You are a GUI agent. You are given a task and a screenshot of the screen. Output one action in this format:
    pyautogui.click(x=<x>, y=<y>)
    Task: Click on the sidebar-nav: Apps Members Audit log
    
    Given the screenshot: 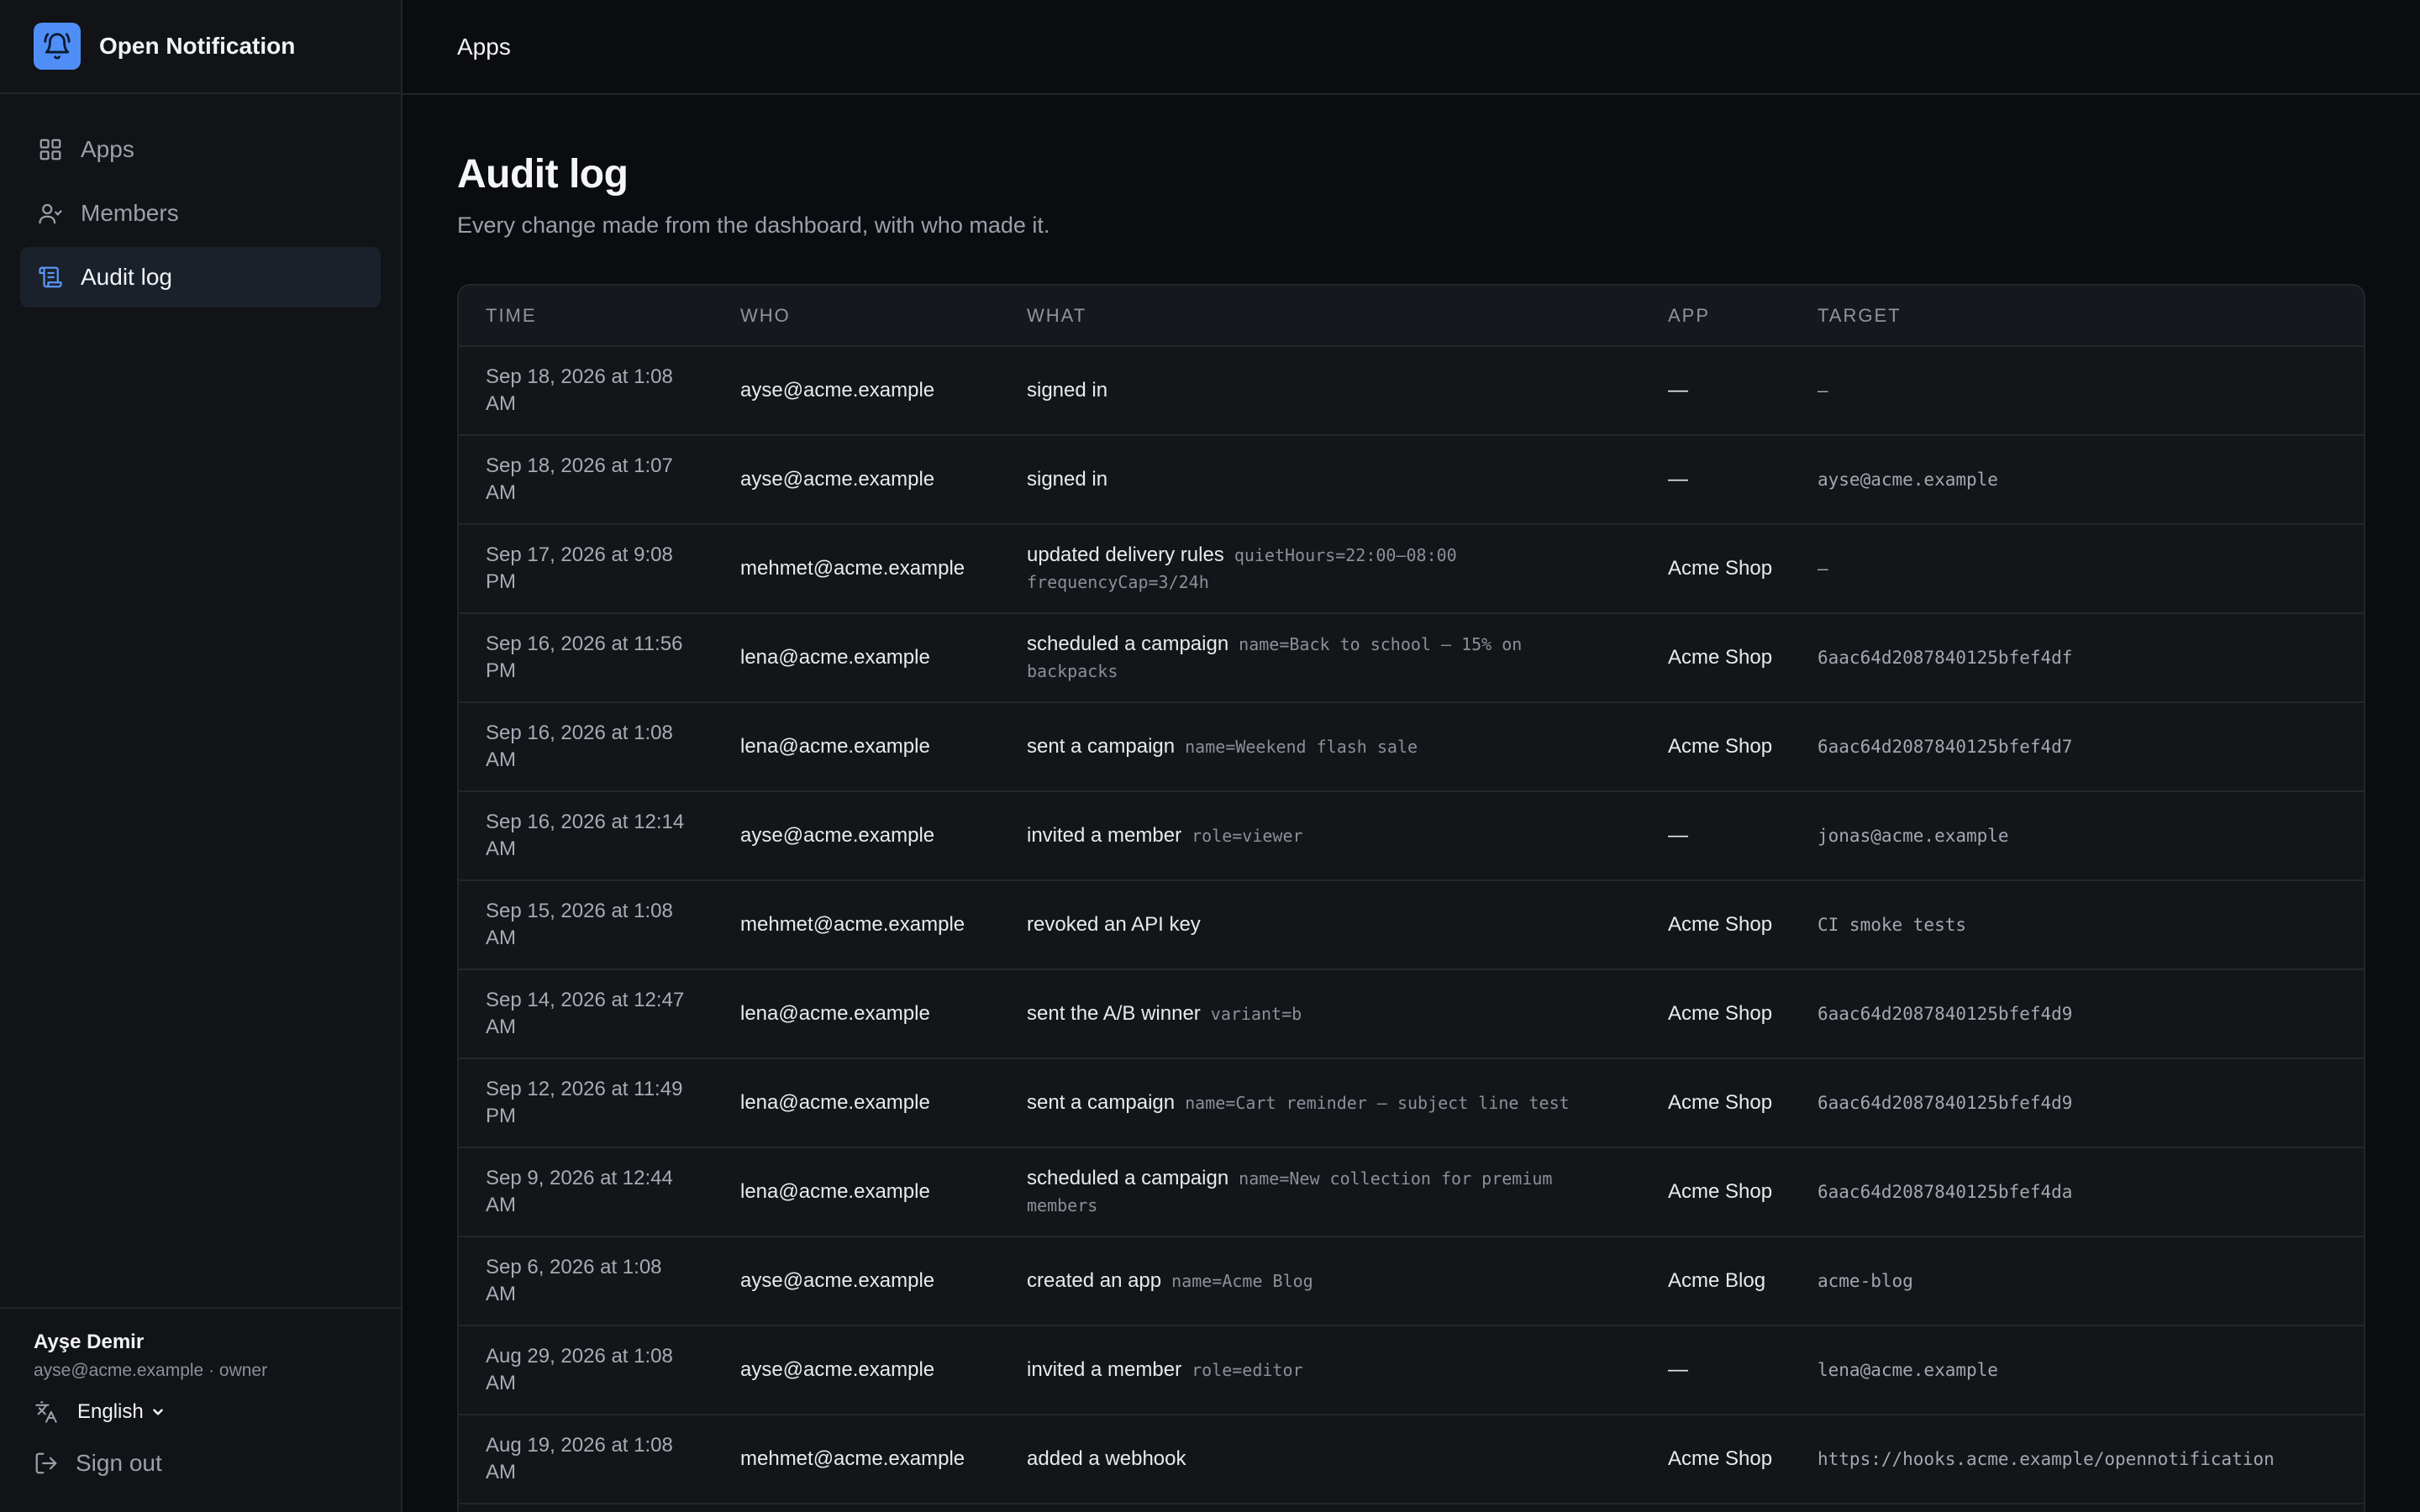 What is the action you would take?
    pyautogui.click(x=200, y=200)
    